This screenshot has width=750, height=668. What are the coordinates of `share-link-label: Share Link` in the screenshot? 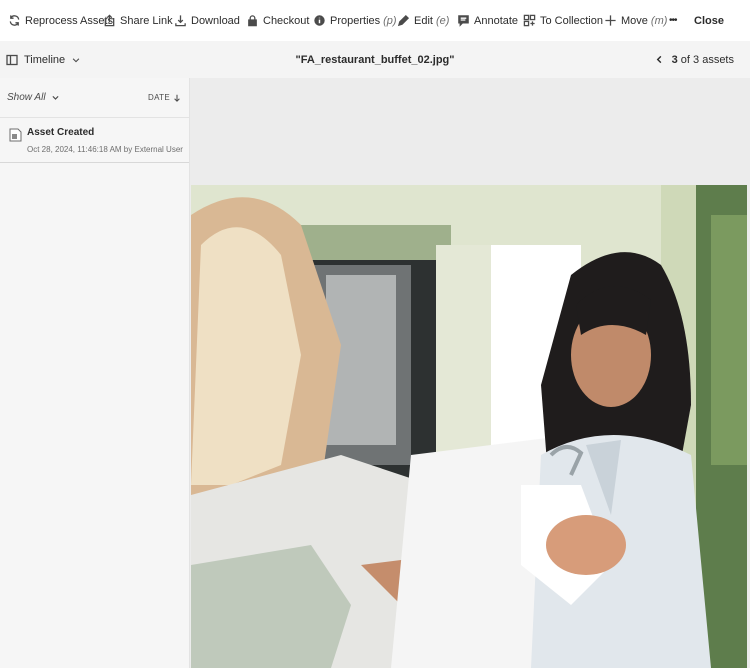 It's located at (146, 20).